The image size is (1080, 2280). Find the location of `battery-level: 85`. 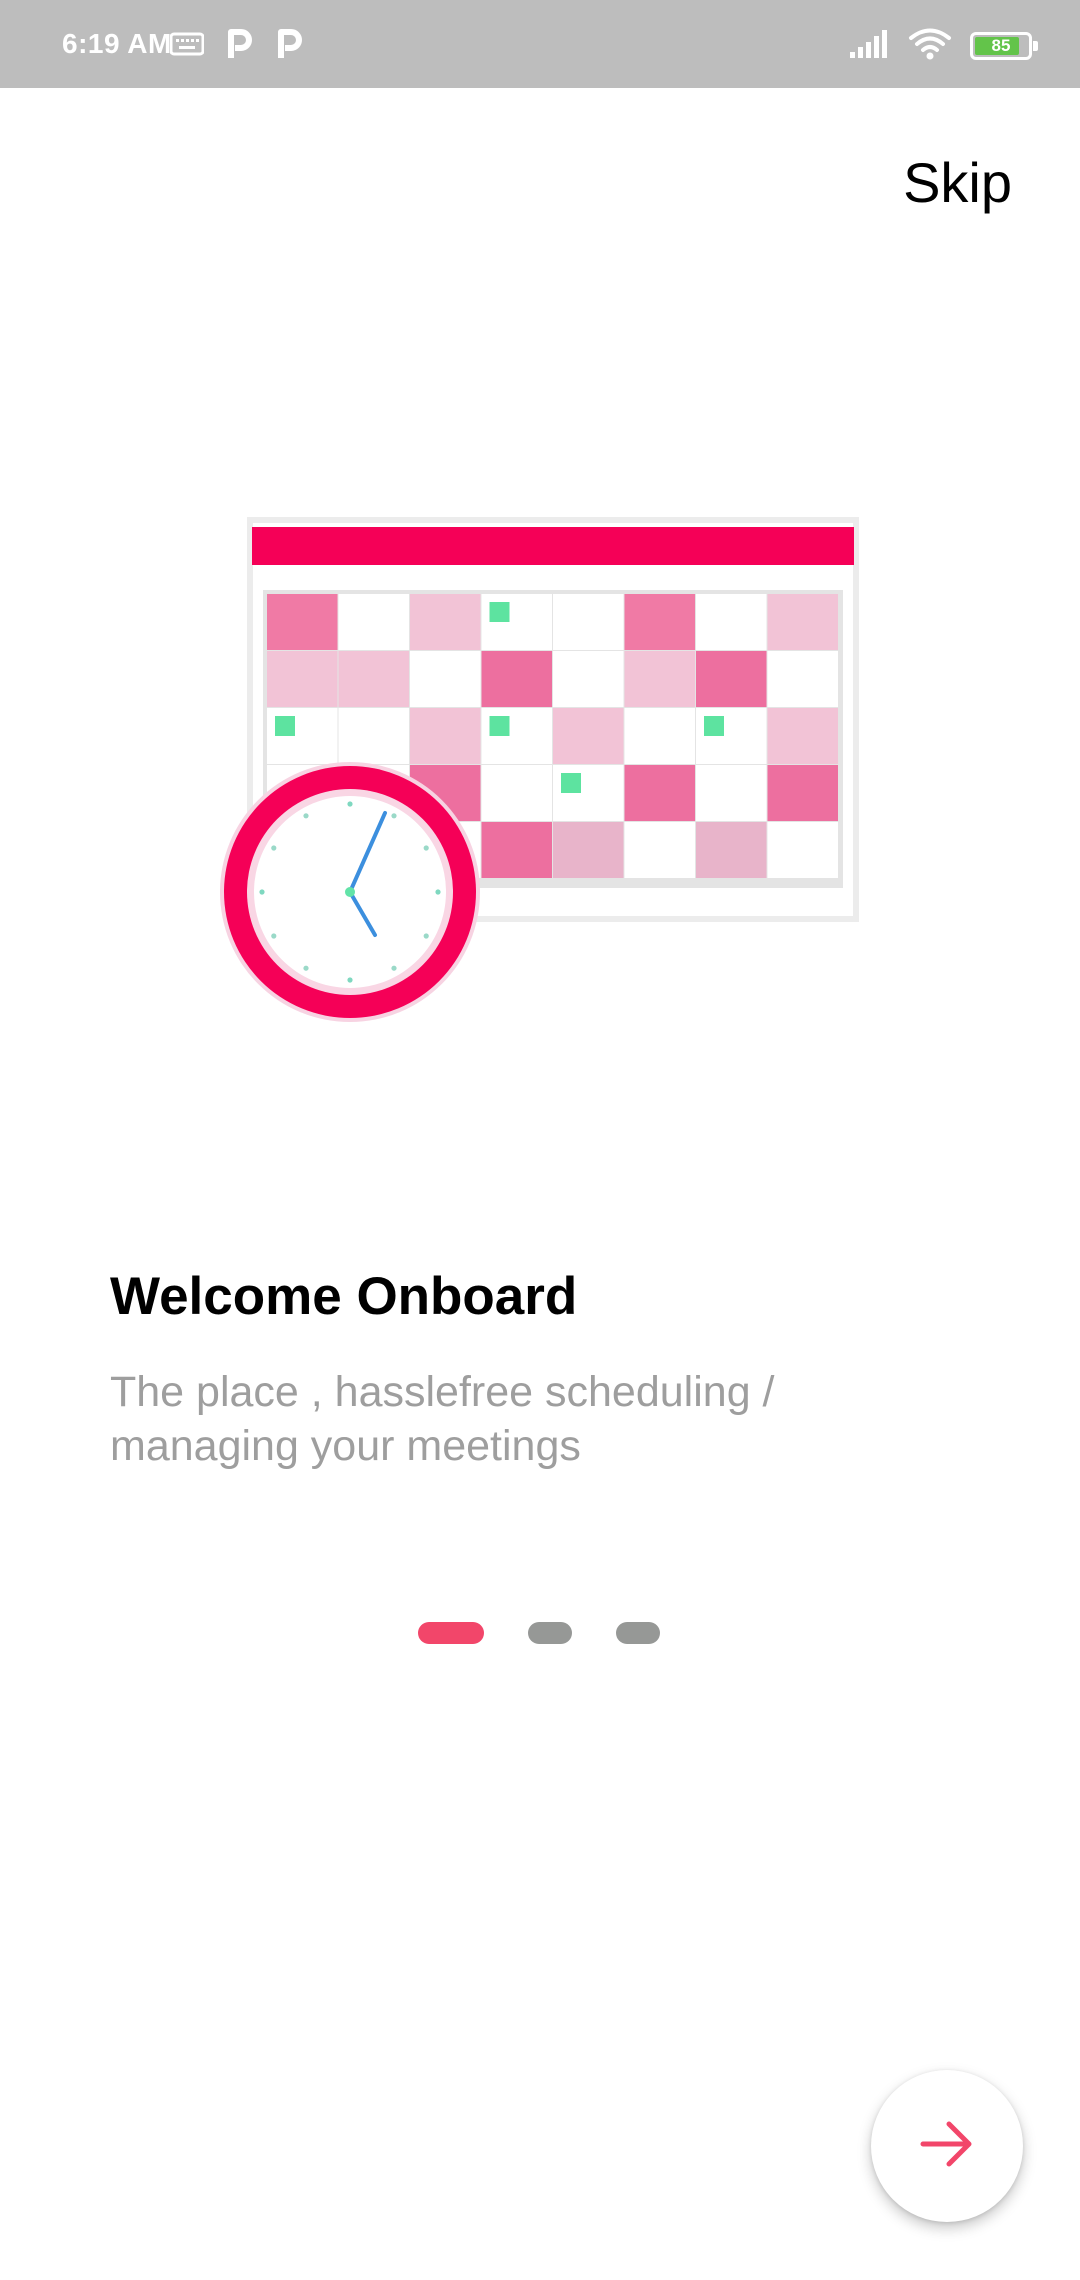

battery-level: 85 is located at coordinates (1001, 45).